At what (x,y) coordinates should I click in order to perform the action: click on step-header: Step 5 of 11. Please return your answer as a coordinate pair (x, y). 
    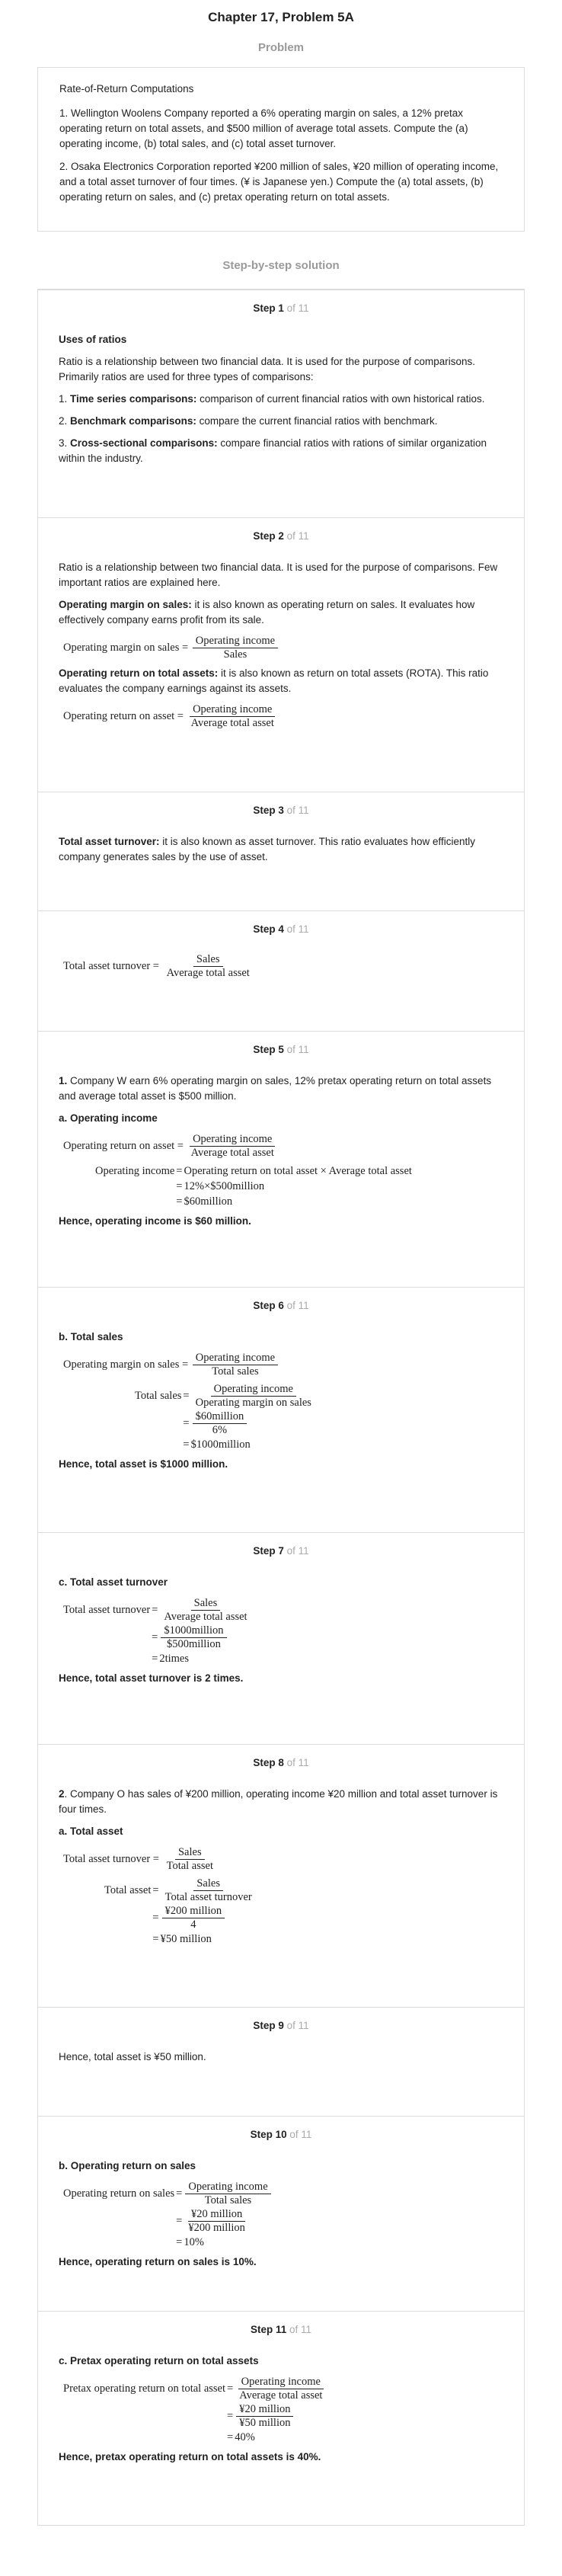
    Looking at the image, I should click on (281, 1049).